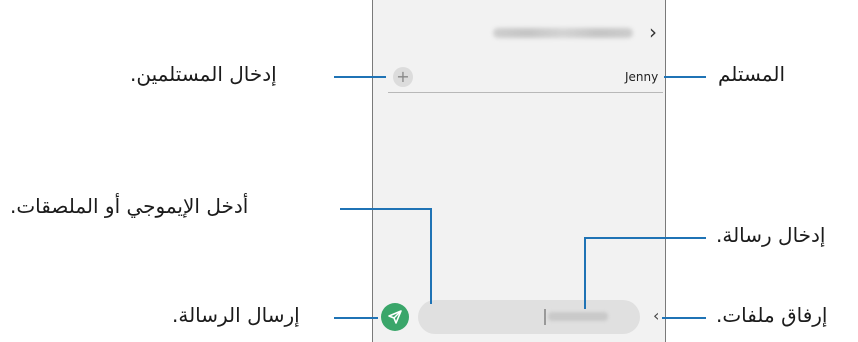 The height and width of the screenshot is (342, 858). Describe the element at coordinates (684, 318) in the screenshot. I see `attach-callout-line` at that location.